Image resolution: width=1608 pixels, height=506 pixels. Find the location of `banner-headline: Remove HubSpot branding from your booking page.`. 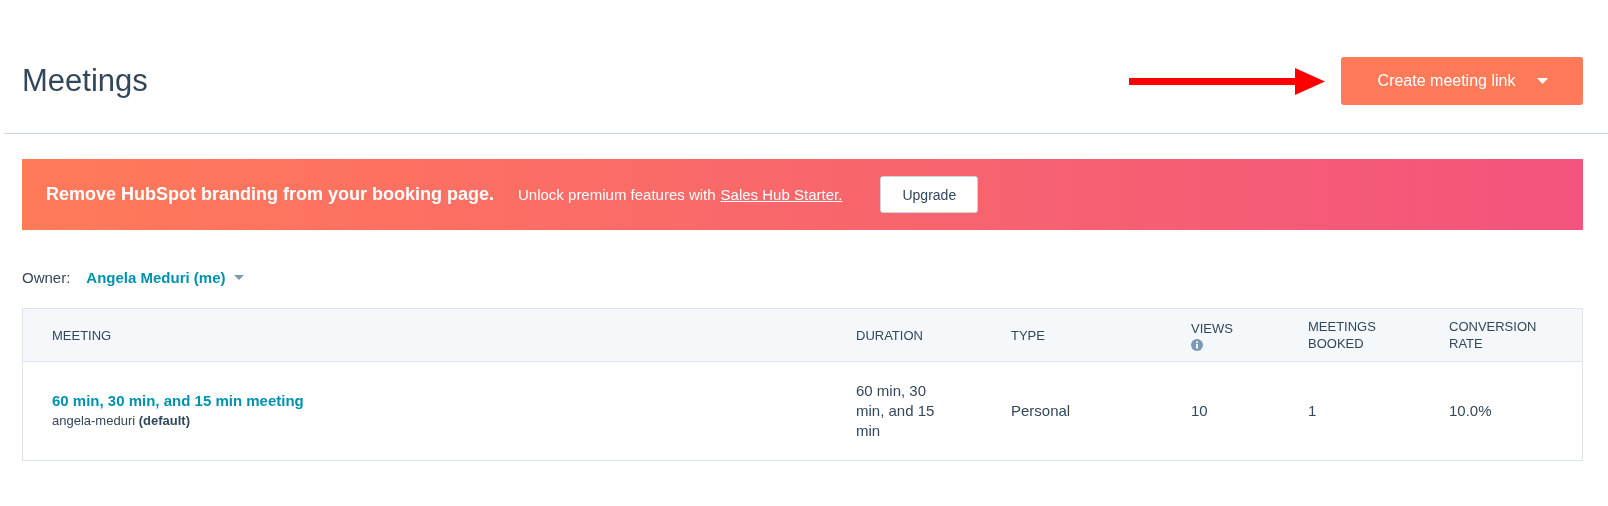

banner-headline: Remove HubSpot branding from your booking page. is located at coordinates (270, 194).